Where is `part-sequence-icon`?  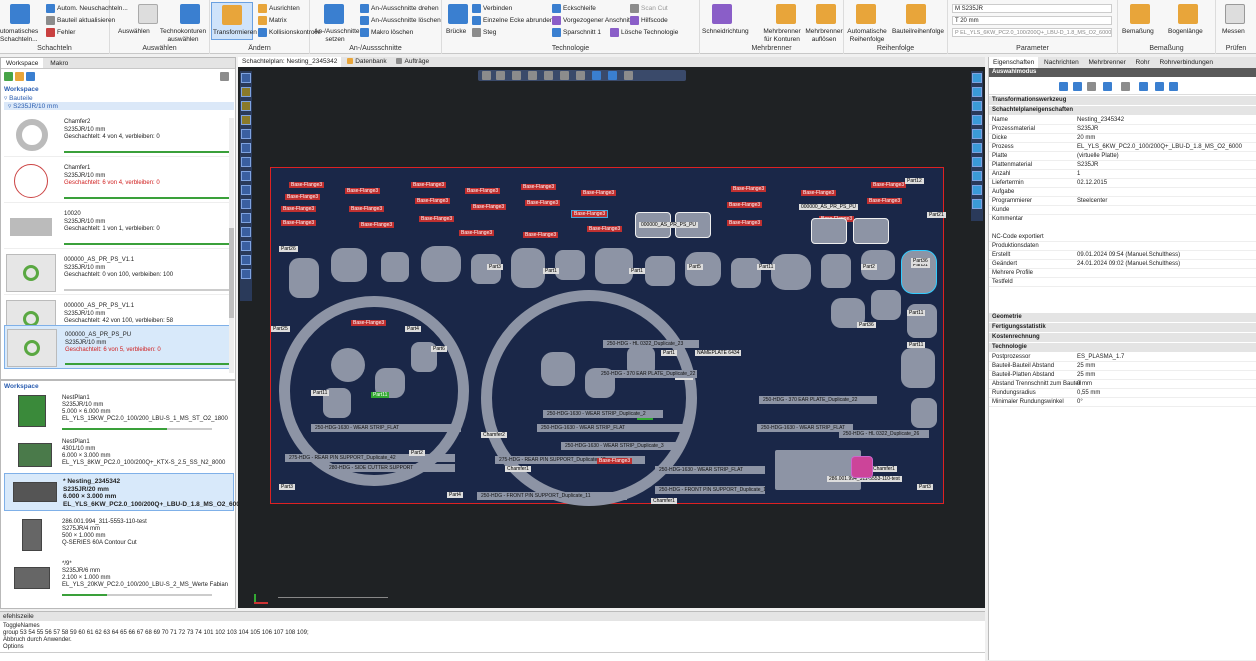
part-sequence-icon is located at coordinates (916, 14).